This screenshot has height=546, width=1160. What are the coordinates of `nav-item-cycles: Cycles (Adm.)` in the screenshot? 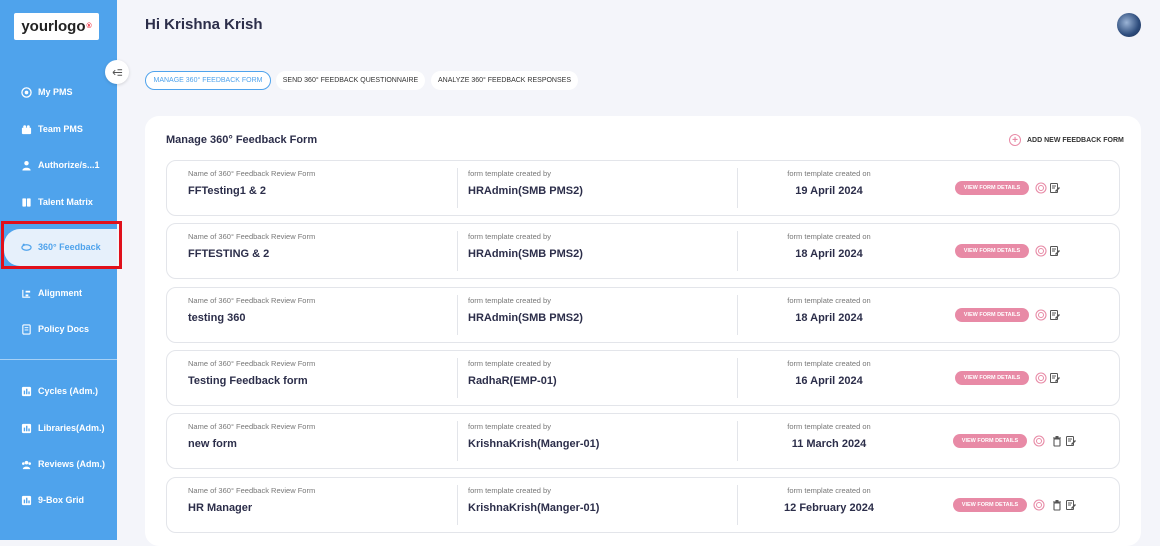 It's located at (59, 391).